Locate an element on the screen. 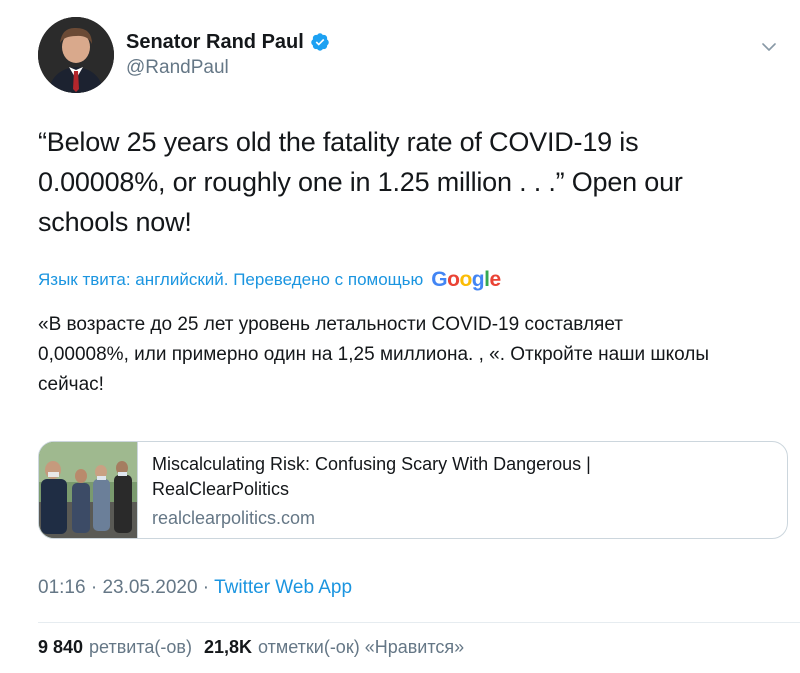 The height and width of the screenshot is (673, 800). likes-stat: 21,8K отметки(-ок) «Нравится» is located at coordinates (334, 647).